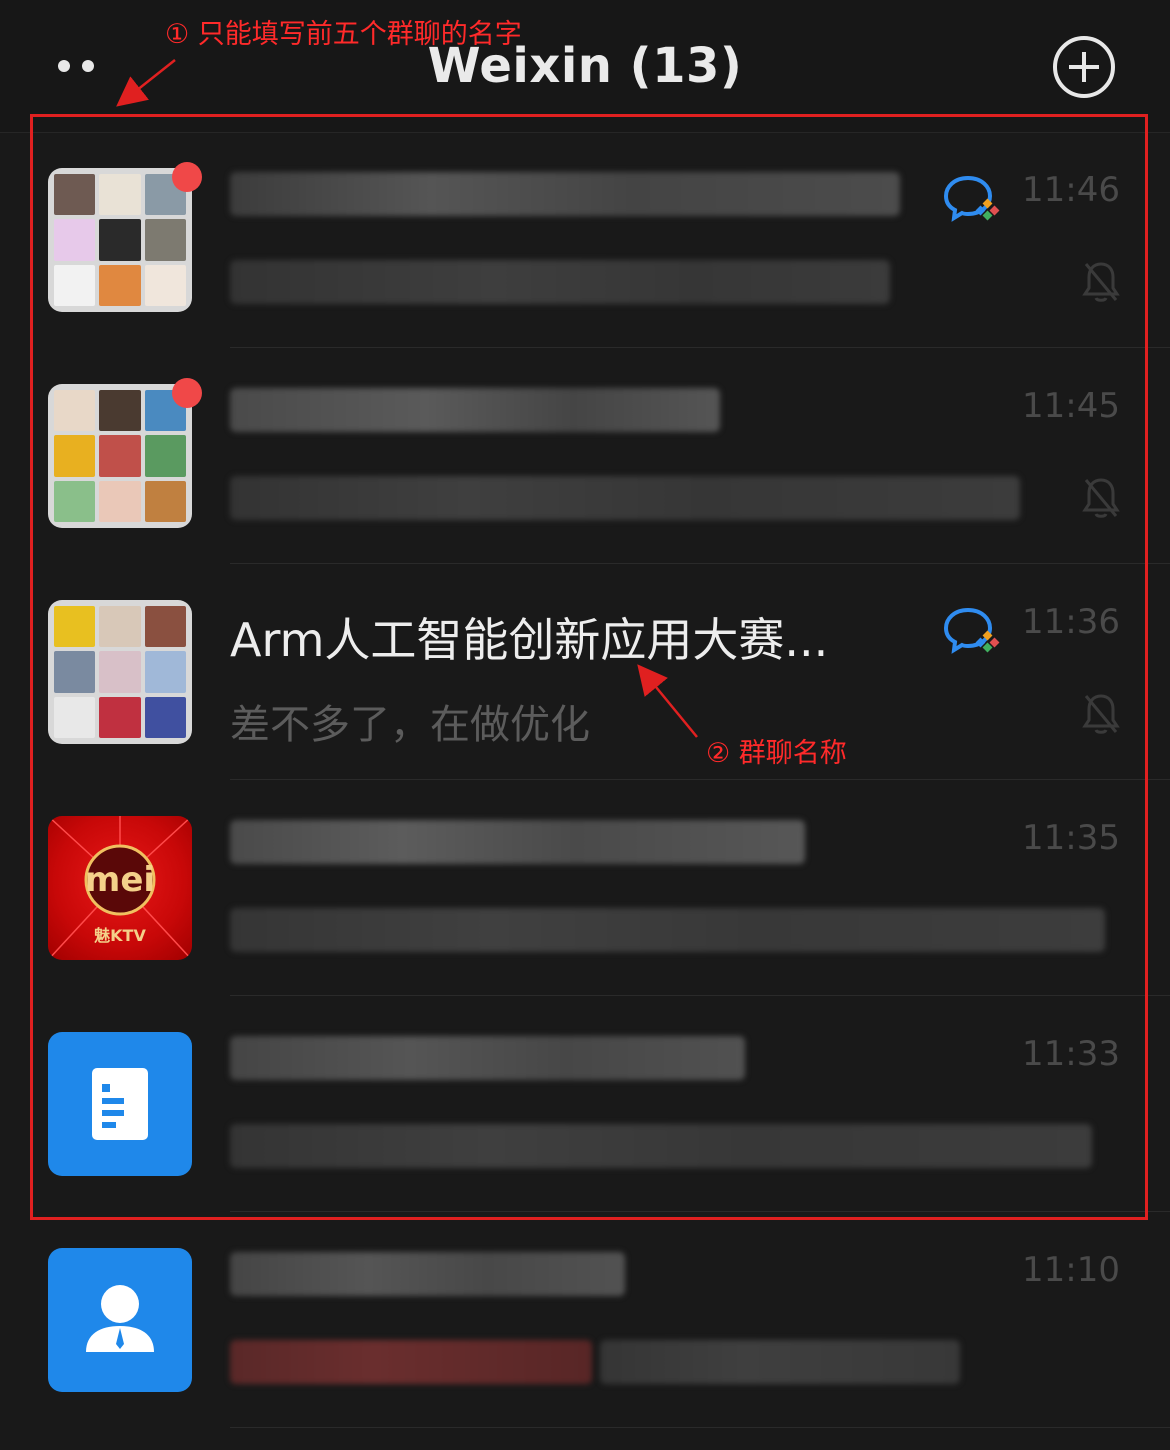  I want to click on chat-preview: 差不多了，在做优化, so click(410, 725).